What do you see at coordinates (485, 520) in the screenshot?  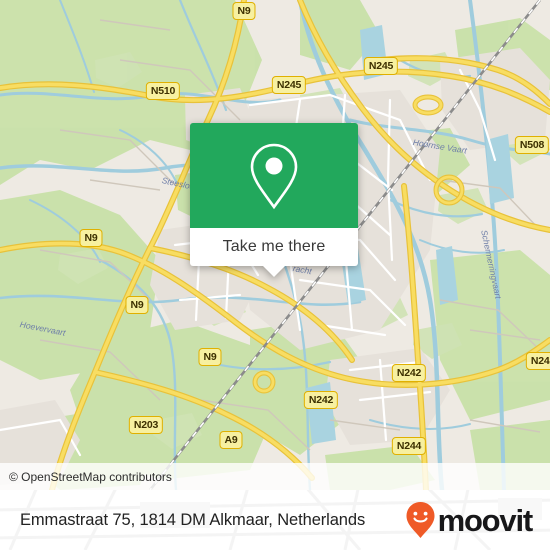 I see `moovit-wordmark: moovit` at bounding box center [485, 520].